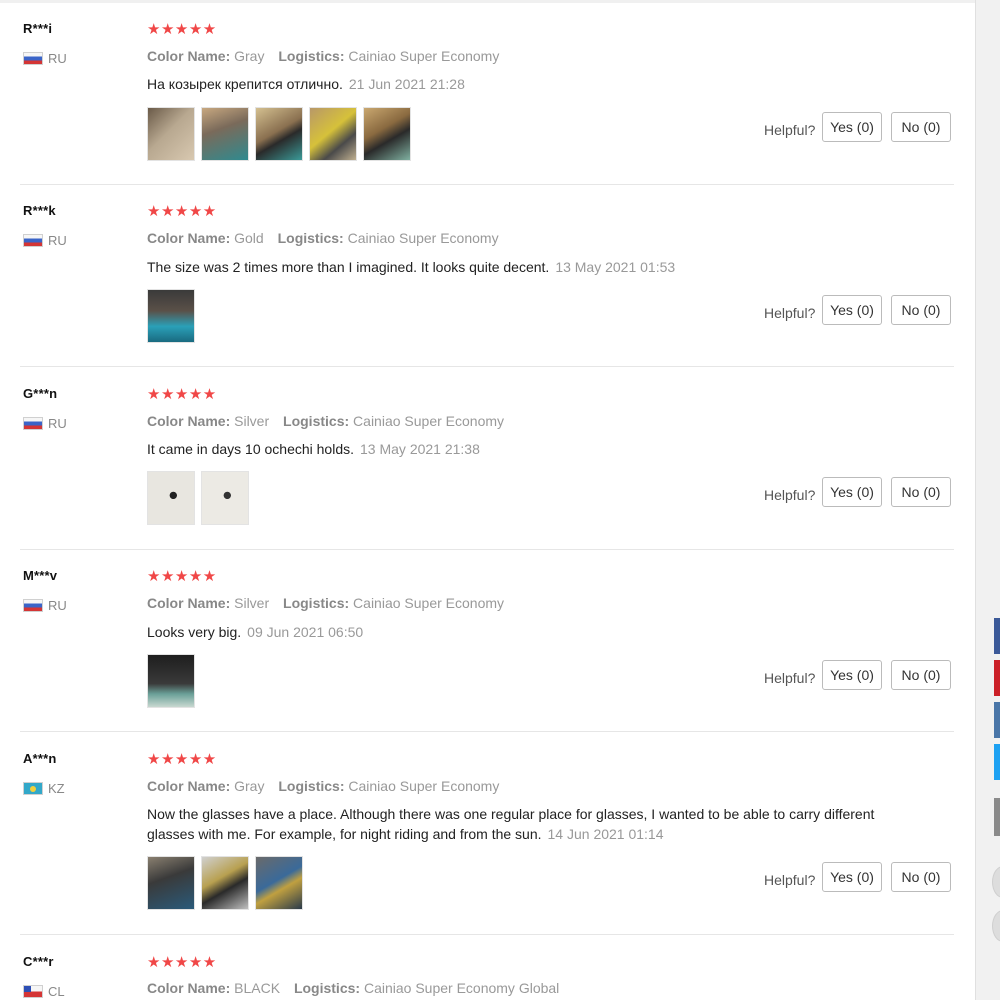 This screenshot has height=1000, width=1000. I want to click on reviewer-country: CL, so click(44, 991).